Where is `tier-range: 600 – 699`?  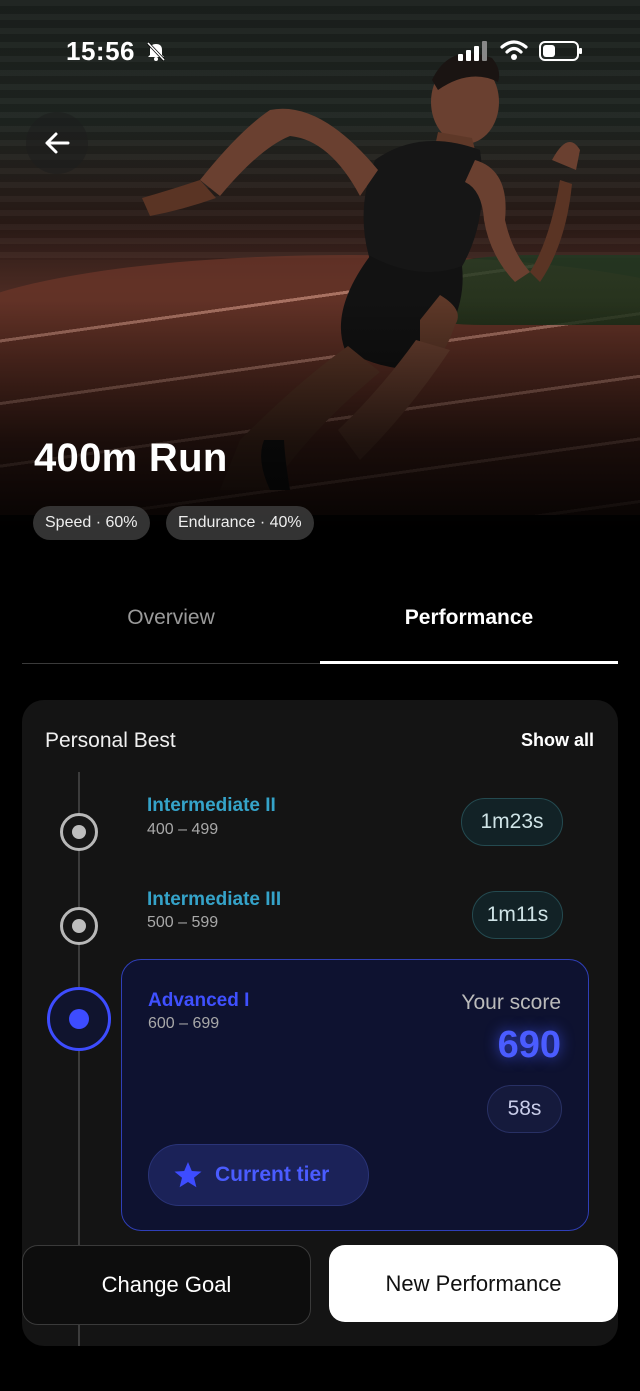
tier-range: 600 – 699 is located at coordinates (184, 1023).